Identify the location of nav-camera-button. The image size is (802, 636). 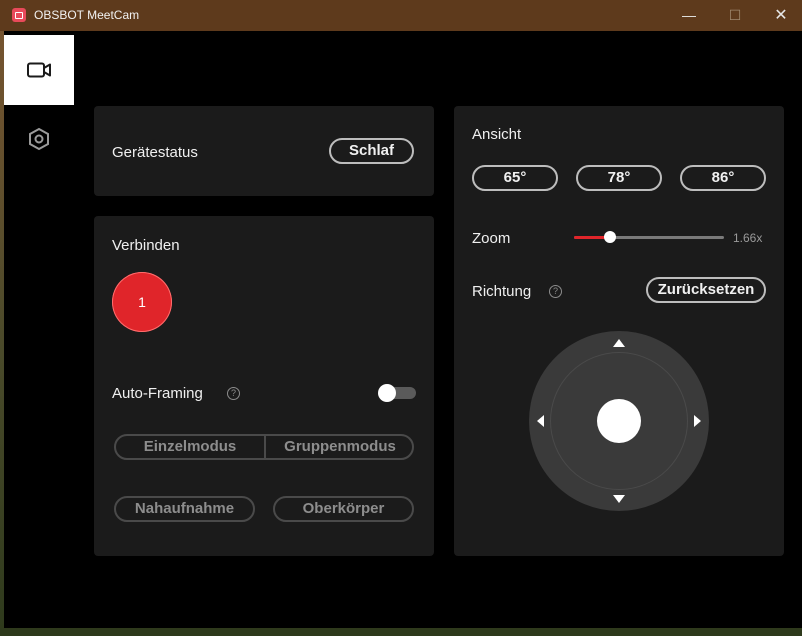
(39, 70).